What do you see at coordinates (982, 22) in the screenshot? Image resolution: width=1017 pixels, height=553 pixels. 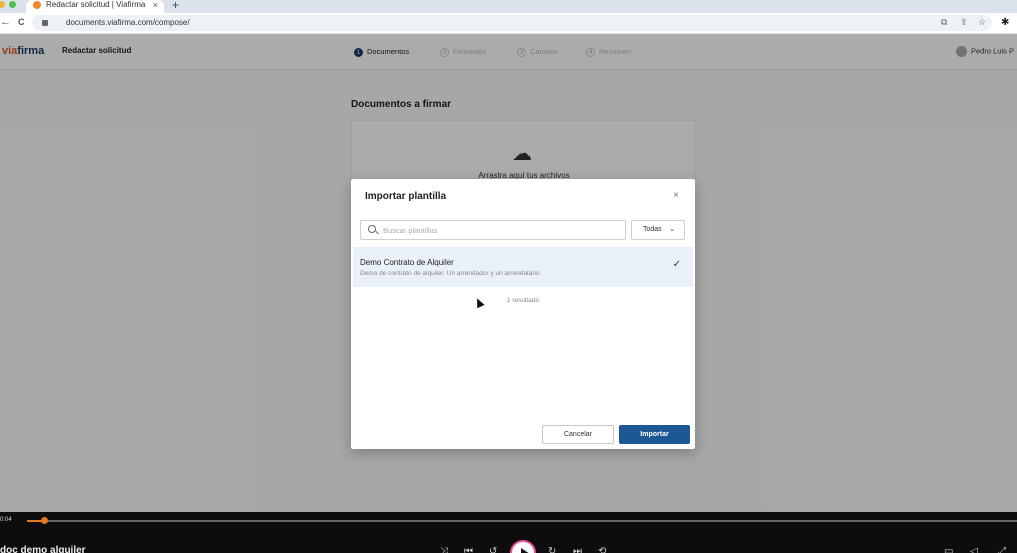 I see `bookmark-star-icon: ☆` at bounding box center [982, 22].